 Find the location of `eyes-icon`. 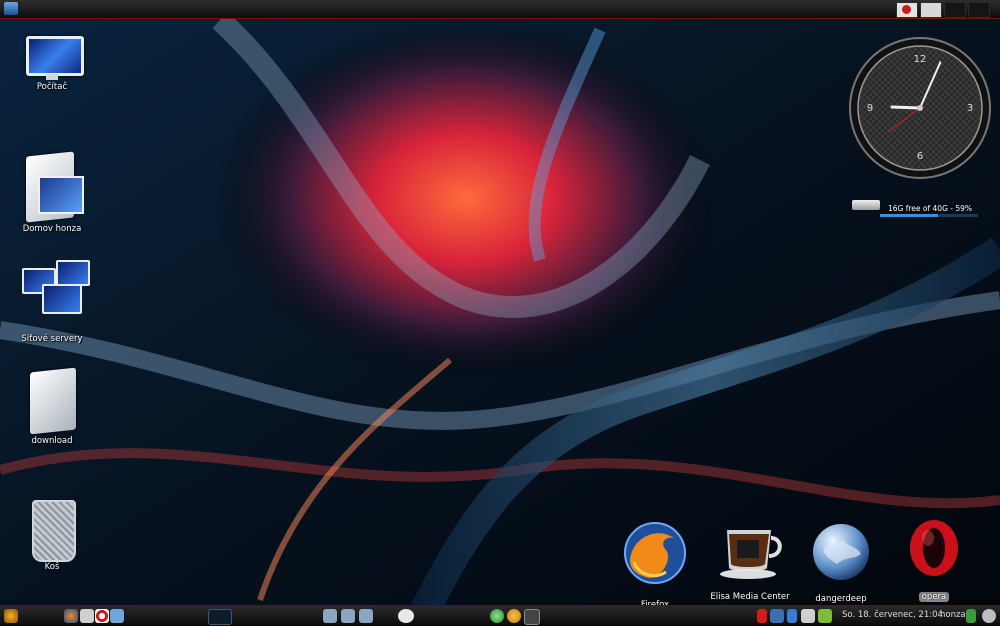

eyes-icon is located at coordinates (406, 616).